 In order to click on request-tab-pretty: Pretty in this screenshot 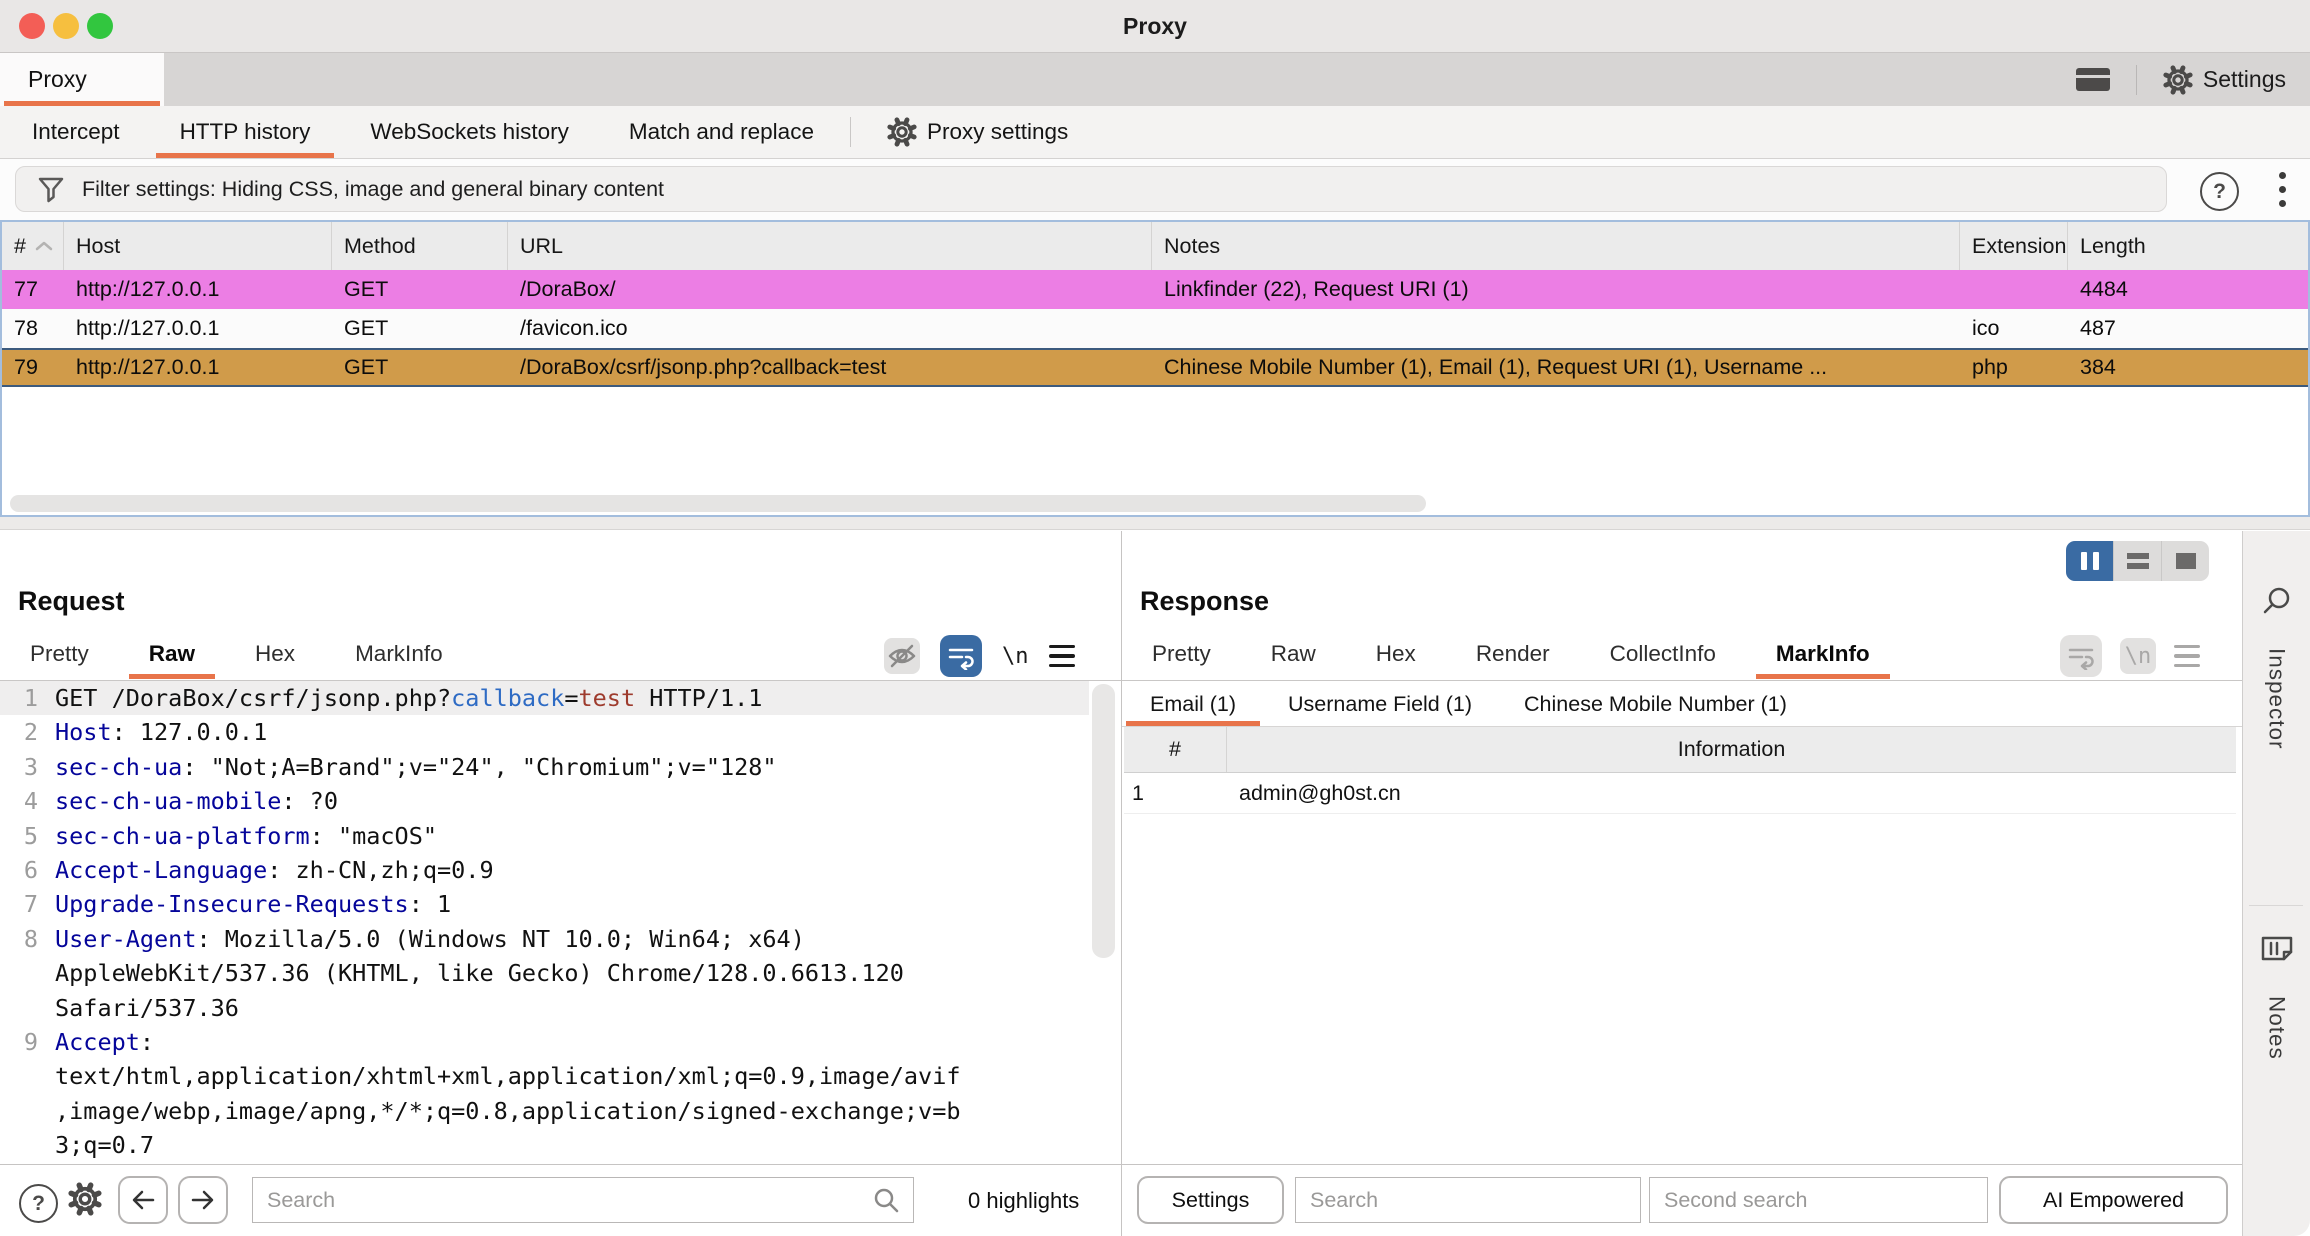, I will do `click(59, 654)`.